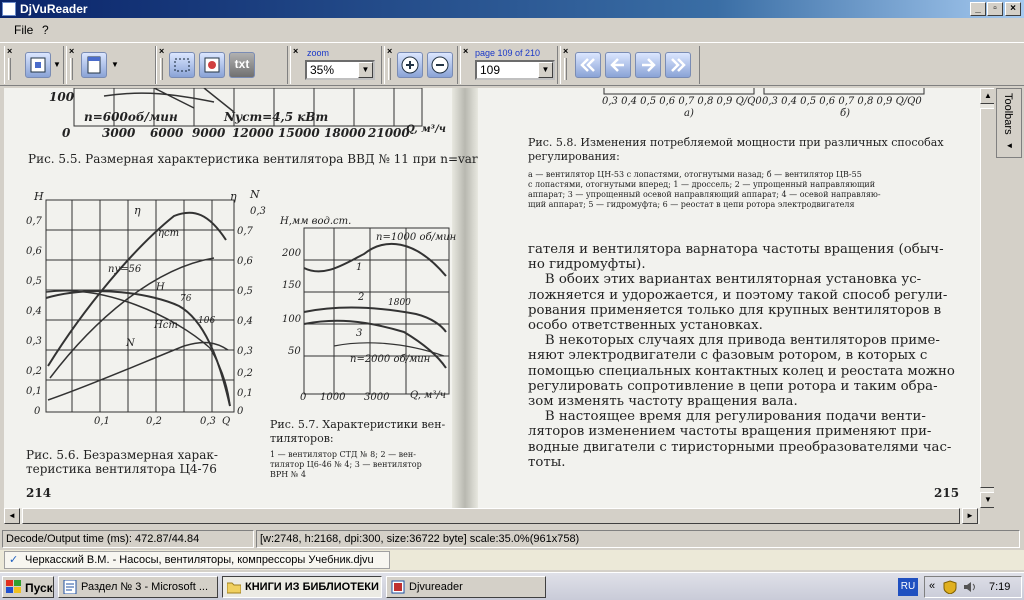 This screenshot has width=1024, height=600. What do you see at coordinates (987, 500) in the screenshot?
I see `scroll-down-button: ▼` at bounding box center [987, 500].